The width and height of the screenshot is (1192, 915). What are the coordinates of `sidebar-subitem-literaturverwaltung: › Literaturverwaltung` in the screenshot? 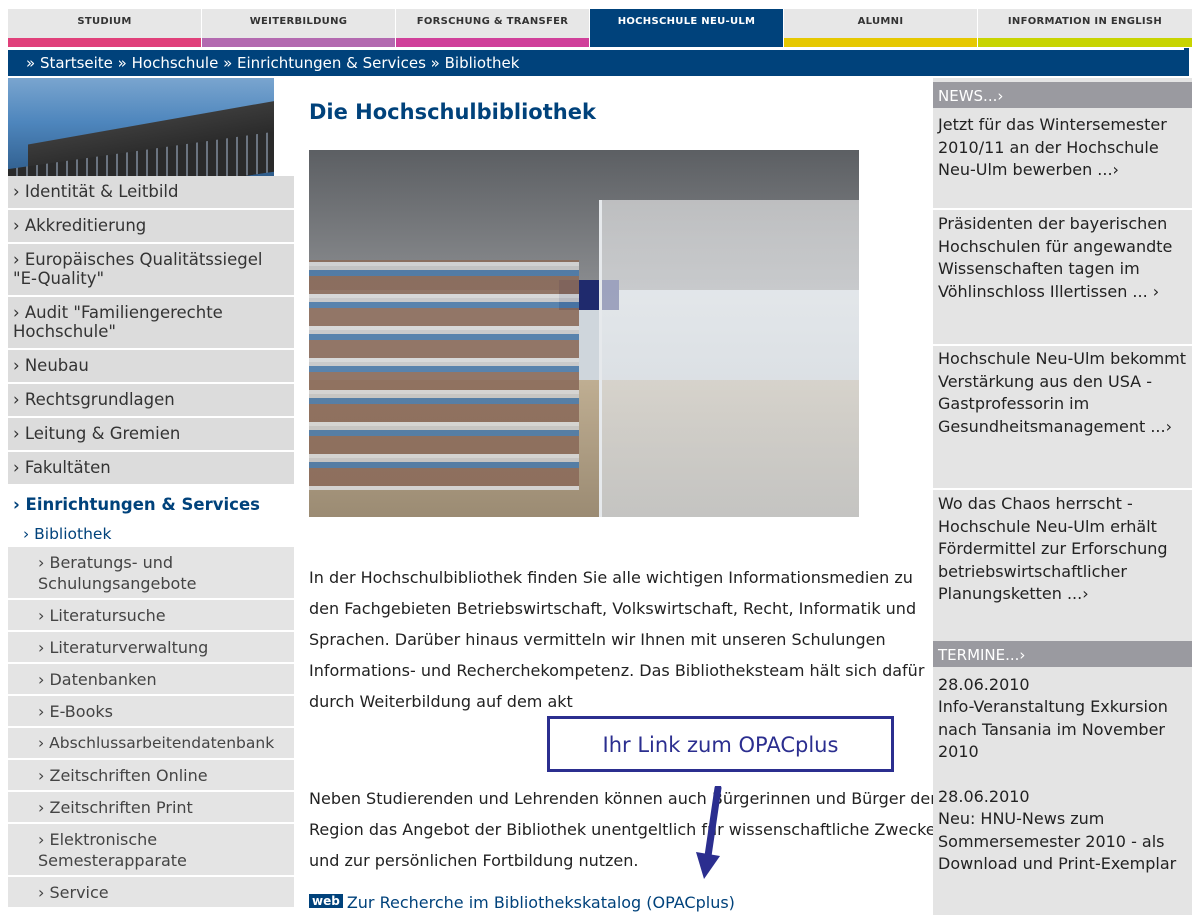 It's located at (151, 648).